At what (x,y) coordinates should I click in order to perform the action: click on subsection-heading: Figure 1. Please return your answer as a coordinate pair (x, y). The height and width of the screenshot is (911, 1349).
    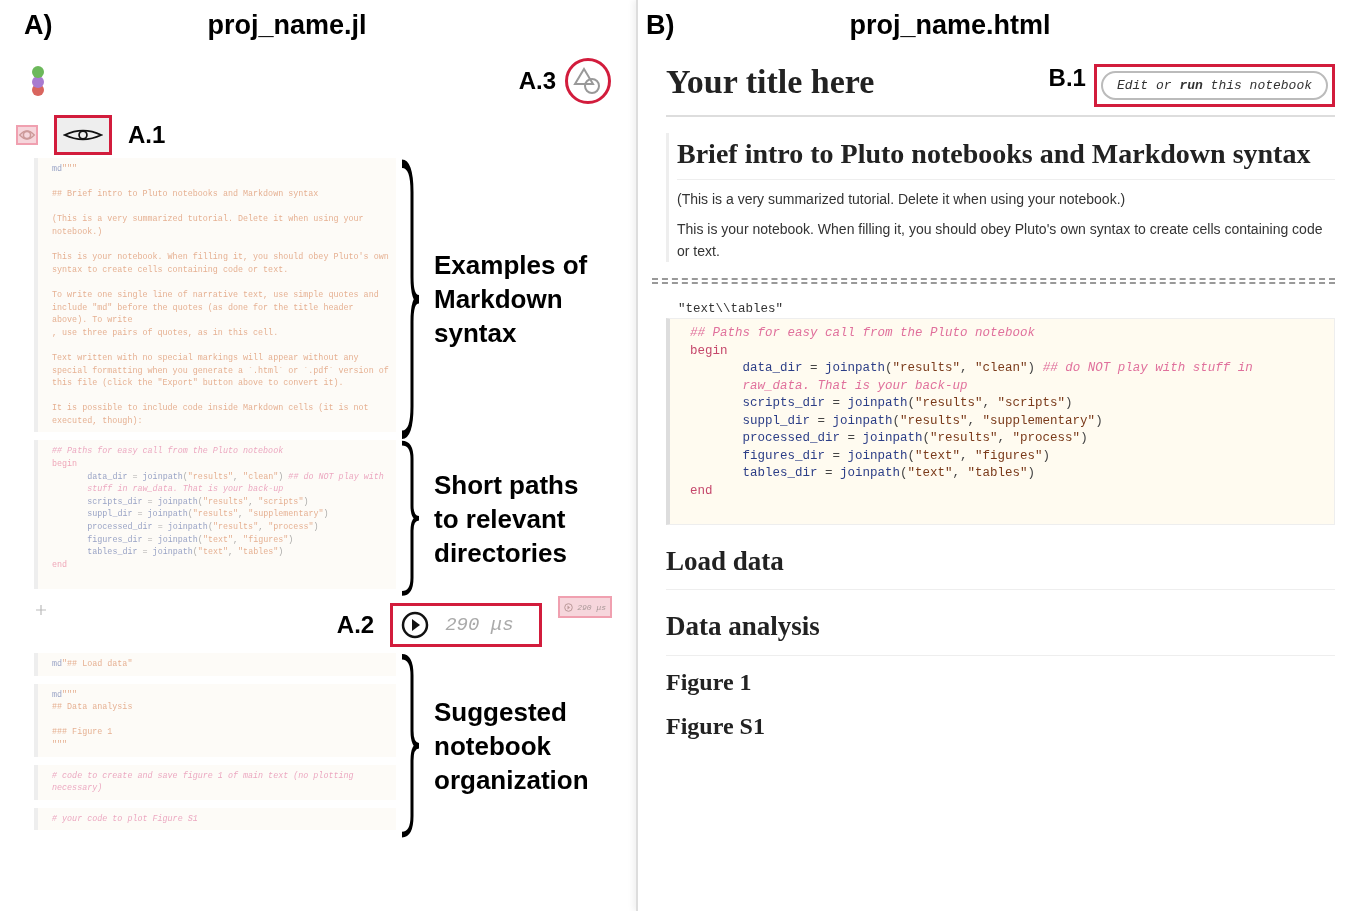
    Looking at the image, I should click on (709, 682).